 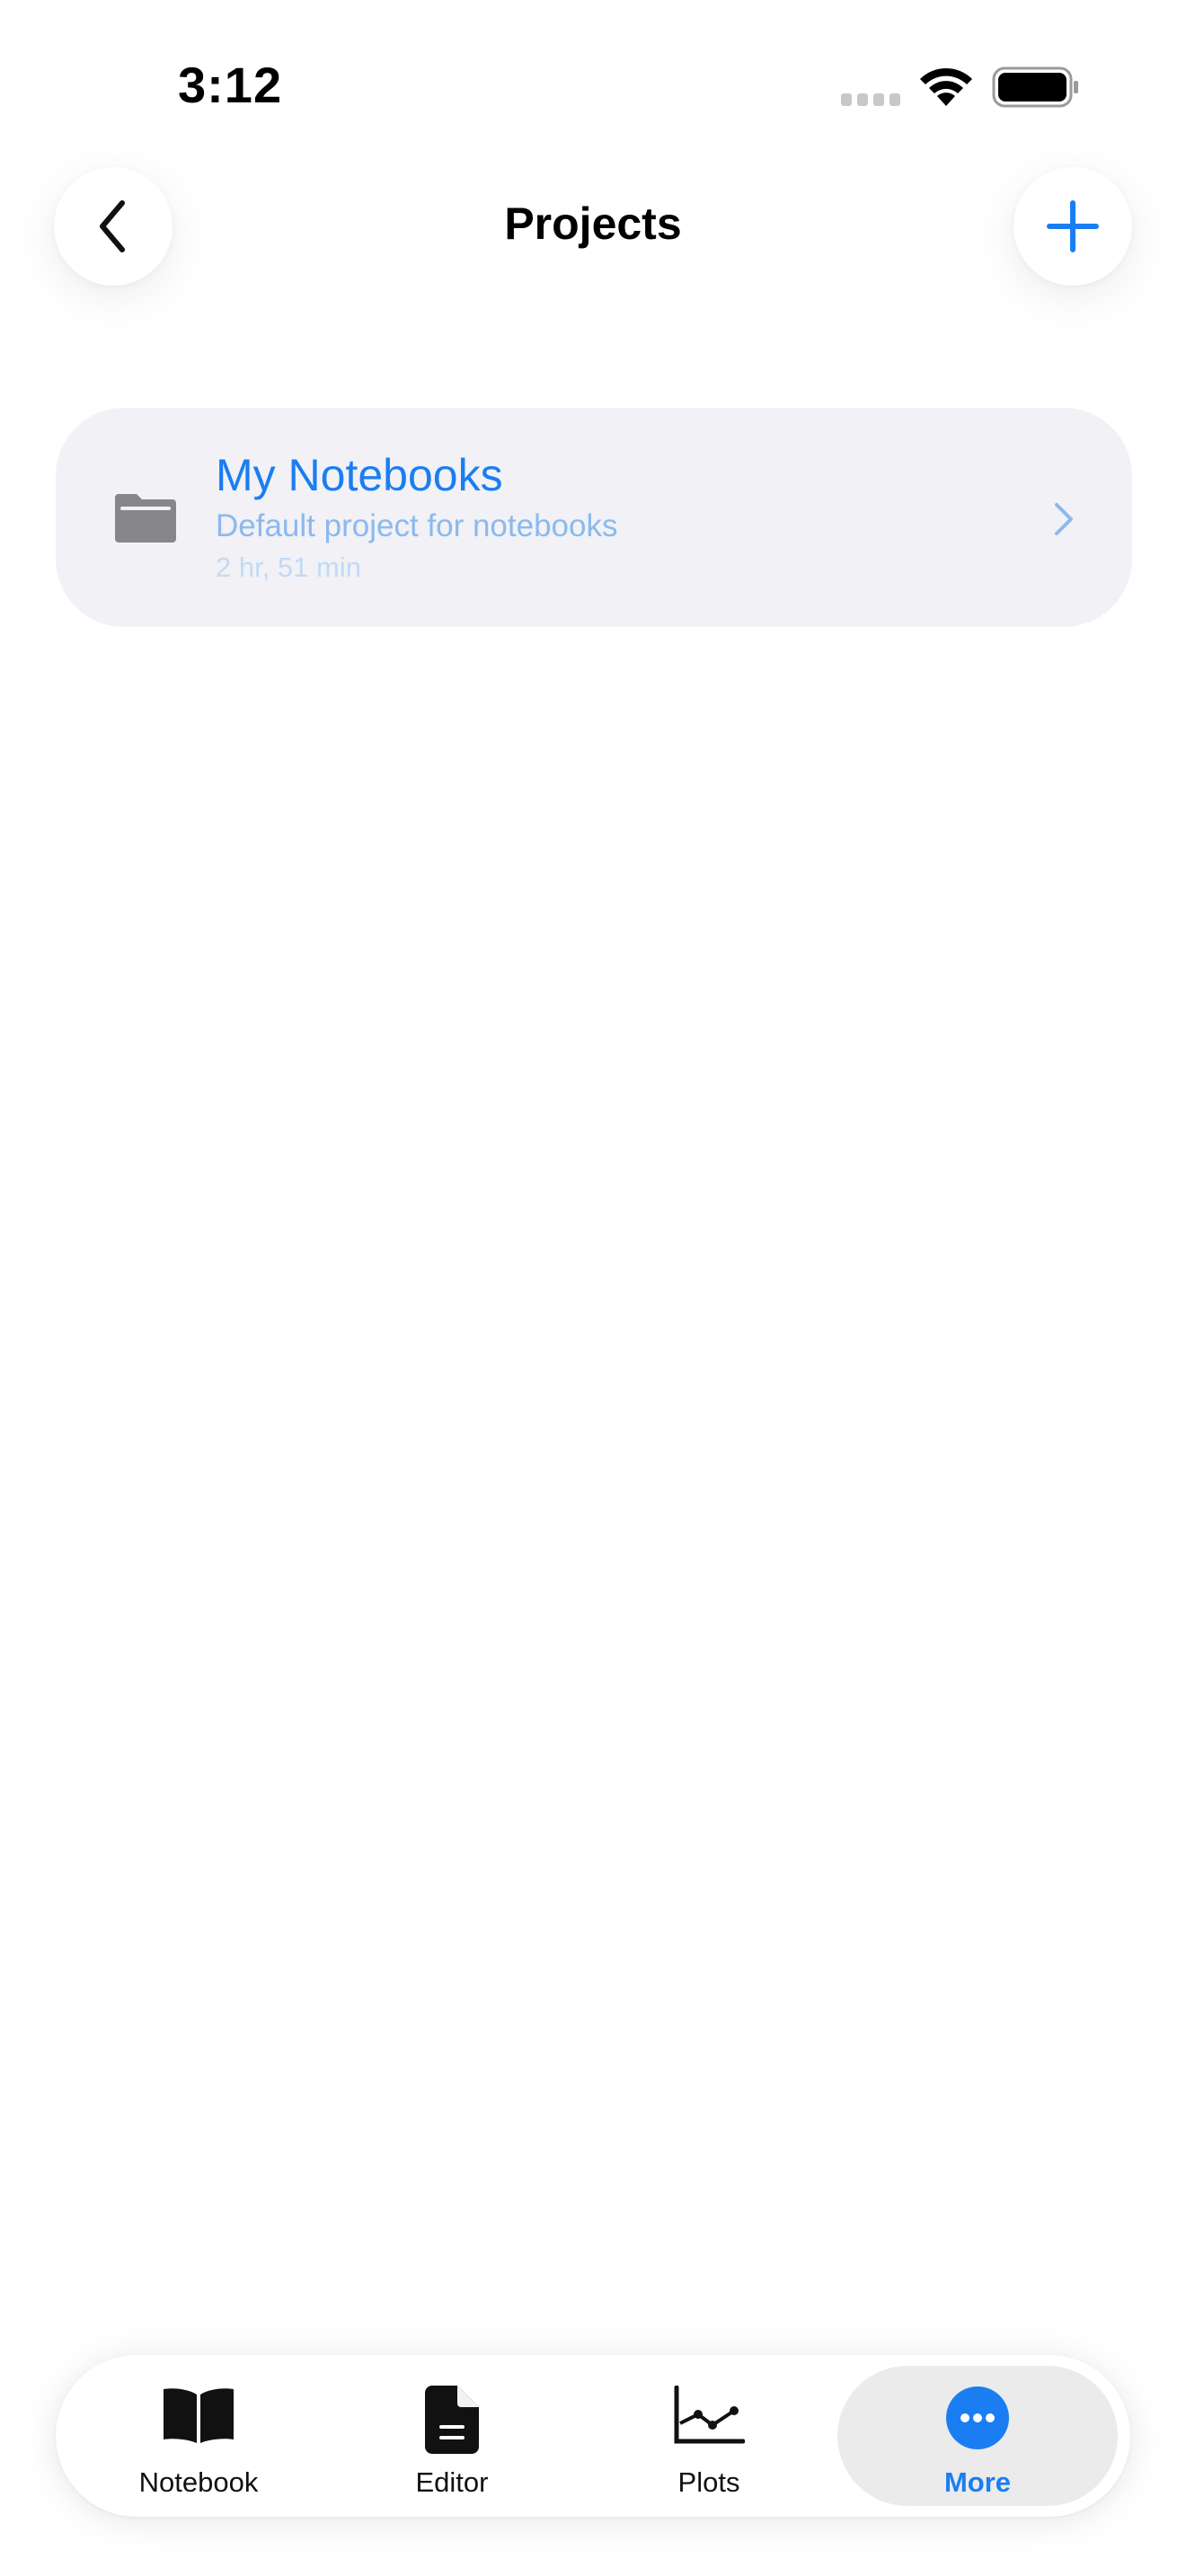 I want to click on plus-icon, so click(x=1073, y=226).